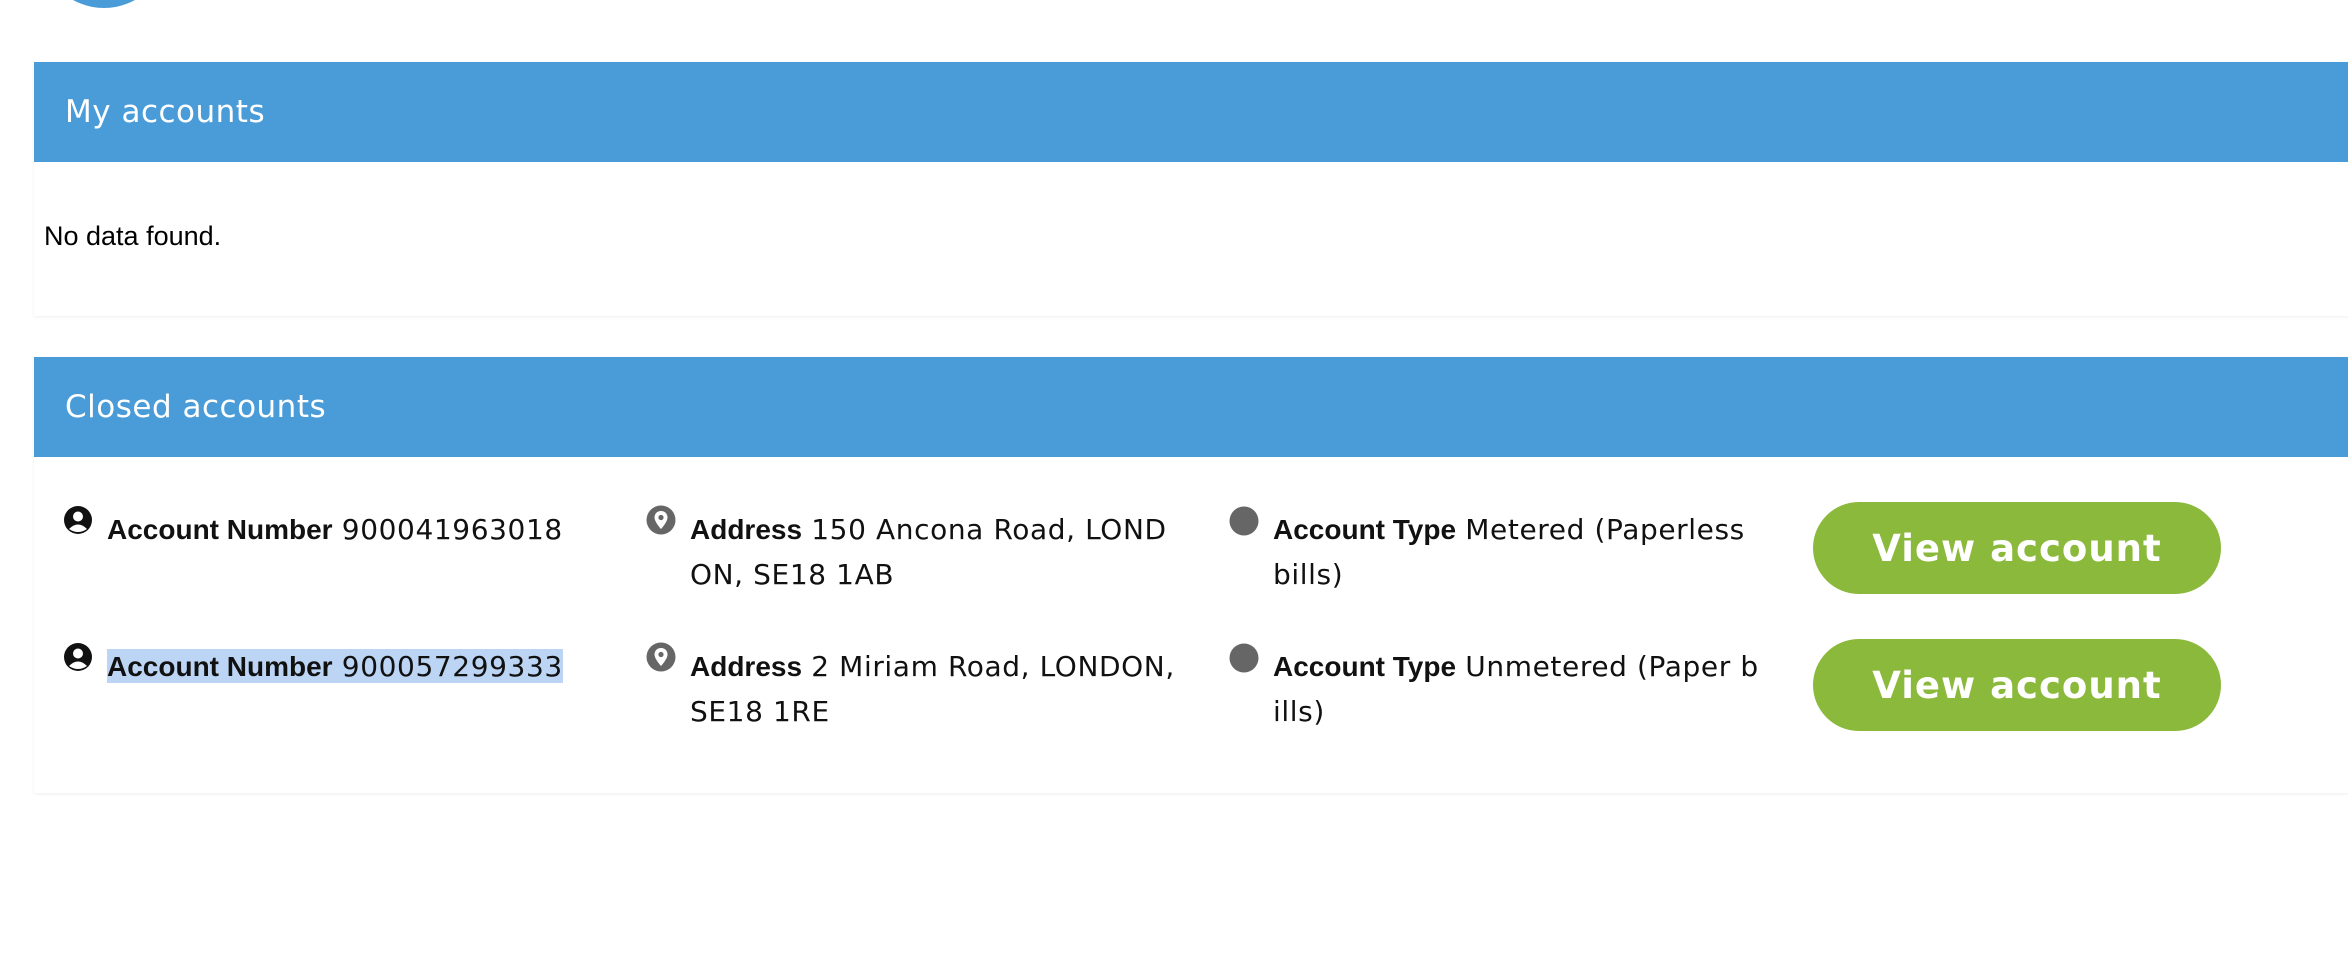  Describe the element at coordinates (1548, 689) in the screenshot. I see `account-type-cell: Account Type Unmetered (Paper b ills)` at that location.